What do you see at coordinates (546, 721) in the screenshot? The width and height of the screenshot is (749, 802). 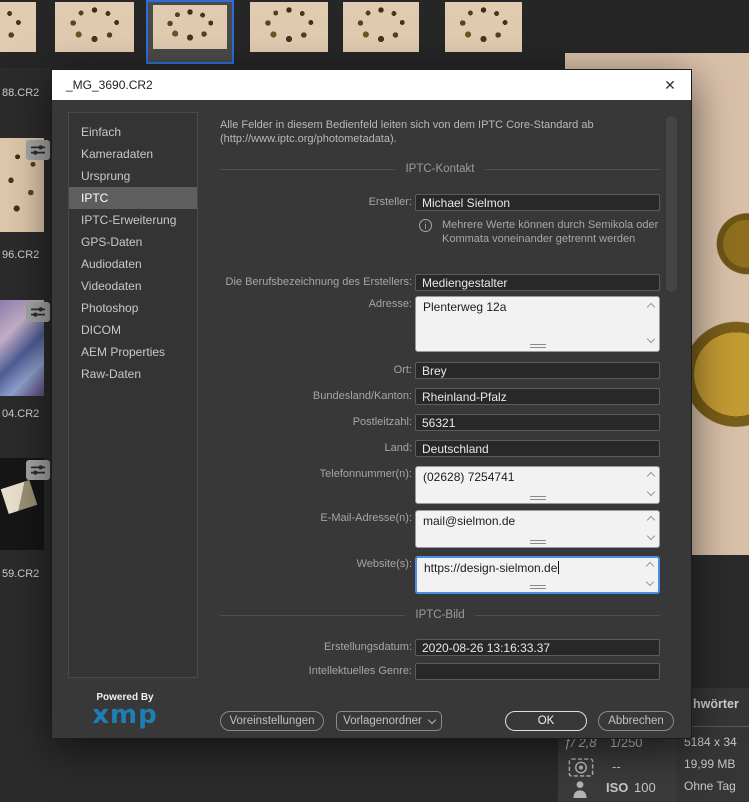 I see `ok-button: OK` at bounding box center [546, 721].